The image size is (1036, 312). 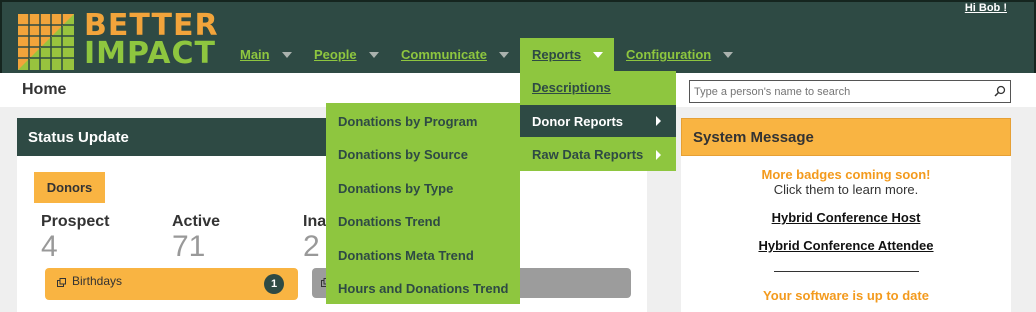 I want to click on stat-inactive-label: Ina, so click(x=315, y=221).